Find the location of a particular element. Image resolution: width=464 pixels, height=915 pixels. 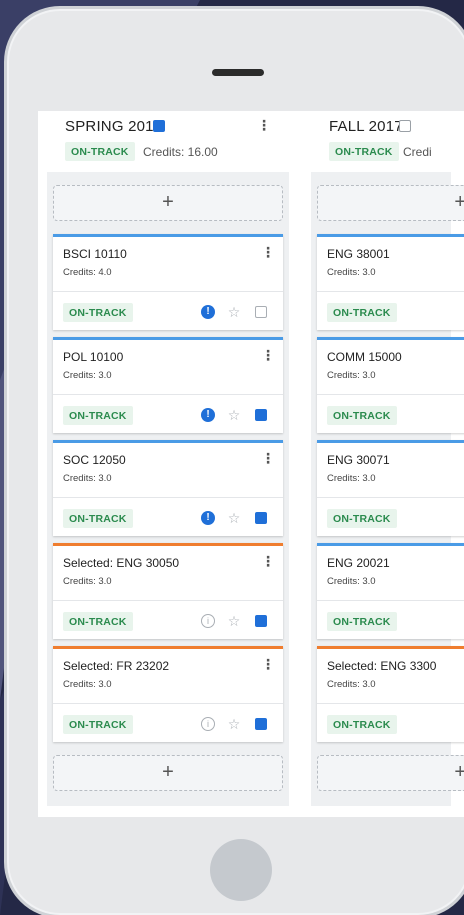

term-title: FALL 2017 is located at coordinates (366, 126).